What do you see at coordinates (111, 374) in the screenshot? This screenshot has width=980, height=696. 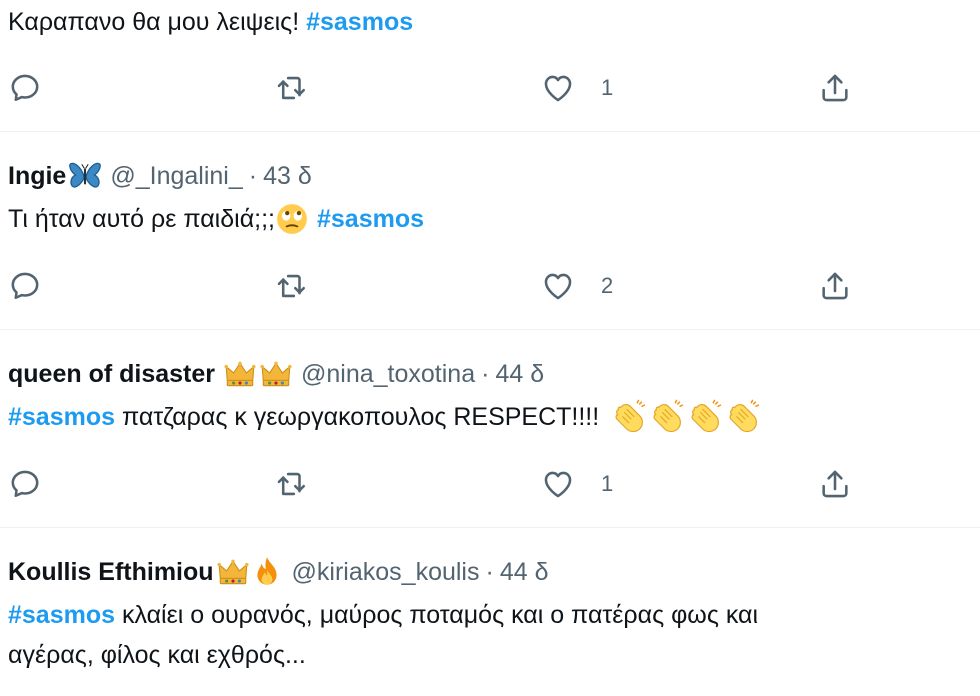 I see `display-name: queen of disaster` at bounding box center [111, 374].